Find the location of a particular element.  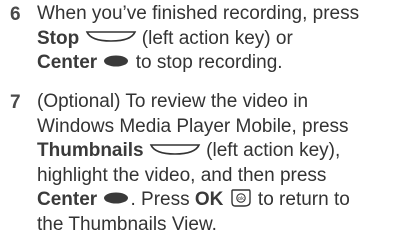

step-line: Center to stop recording. is located at coordinates (218, 63).